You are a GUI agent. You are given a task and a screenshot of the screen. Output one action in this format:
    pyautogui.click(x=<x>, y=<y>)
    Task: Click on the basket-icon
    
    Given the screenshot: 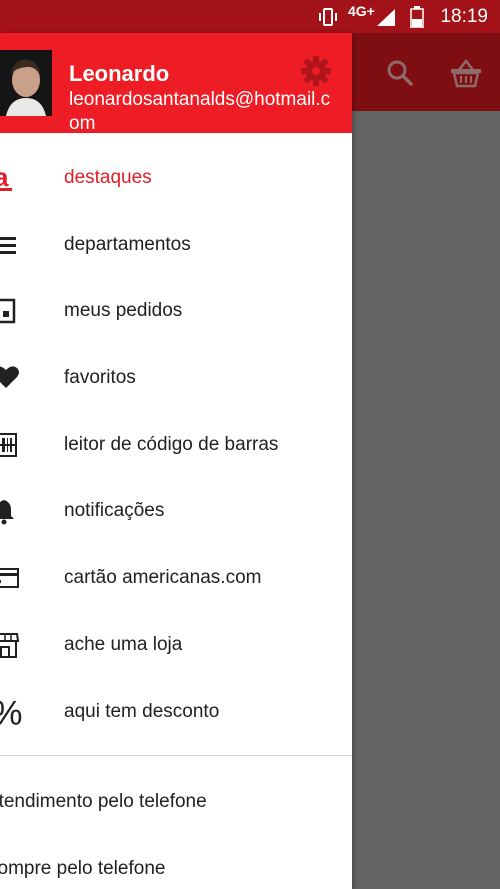 What is the action you would take?
    pyautogui.click(x=466, y=73)
    